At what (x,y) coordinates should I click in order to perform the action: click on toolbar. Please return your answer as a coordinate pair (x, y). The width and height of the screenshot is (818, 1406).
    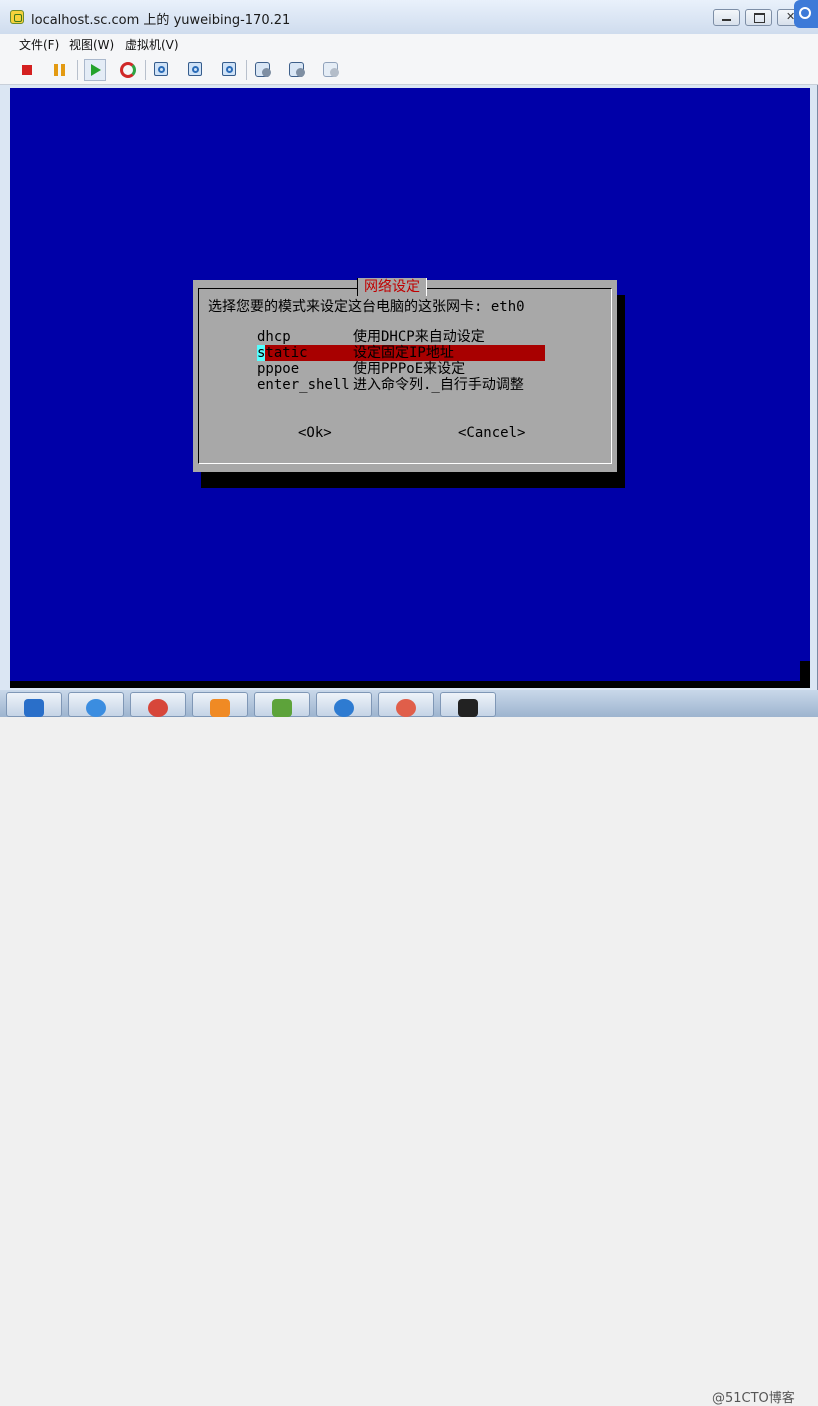
    Looking at the image, I should click on (409, 69).